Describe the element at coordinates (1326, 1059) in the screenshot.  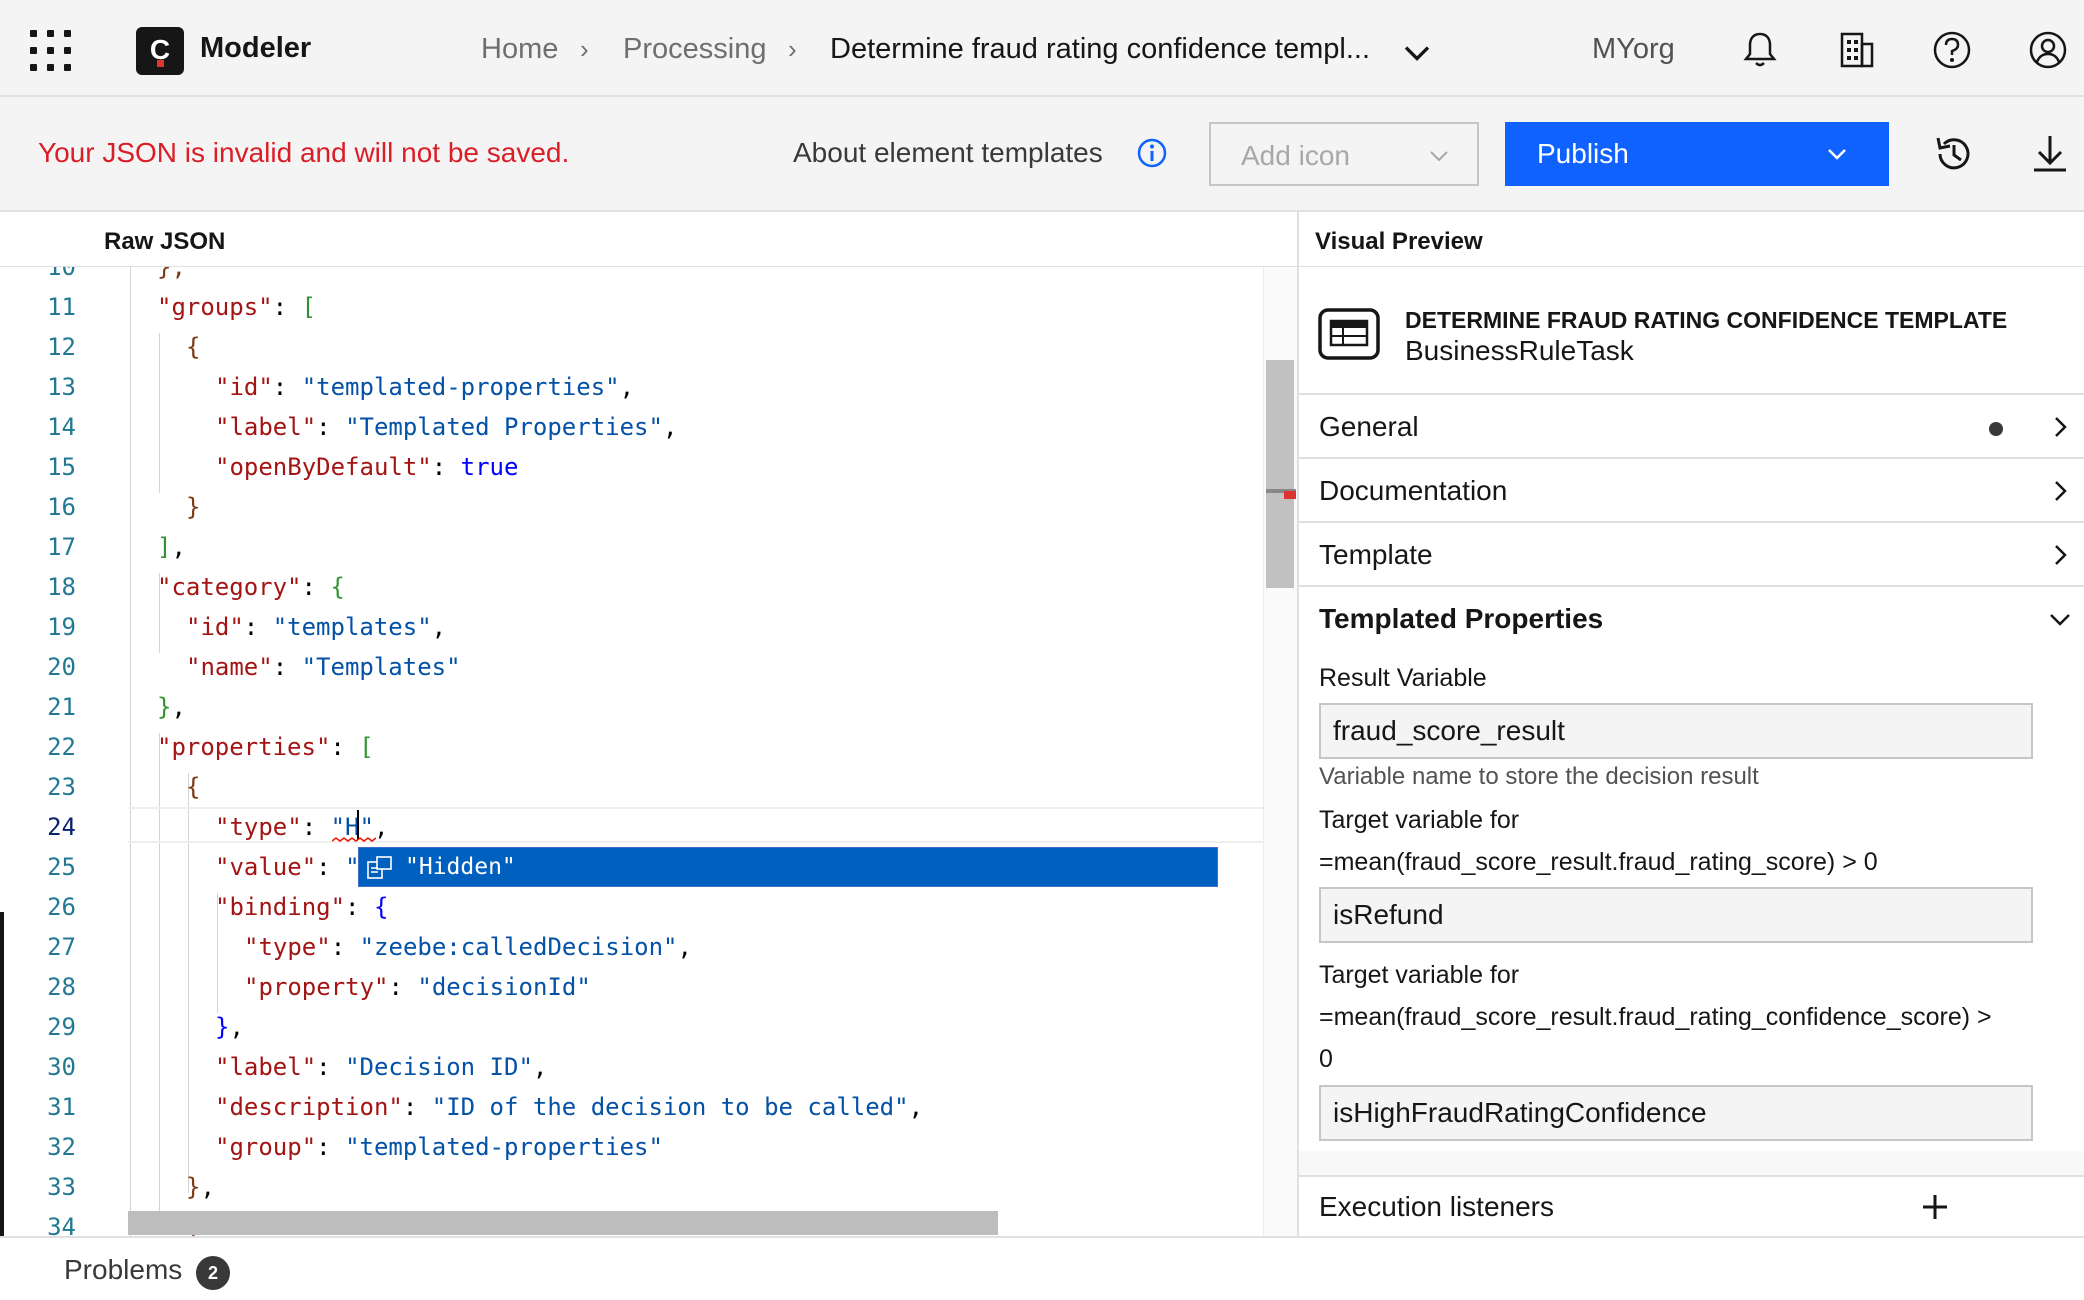
I see `target-variable-expression-cont: 0` at that location.